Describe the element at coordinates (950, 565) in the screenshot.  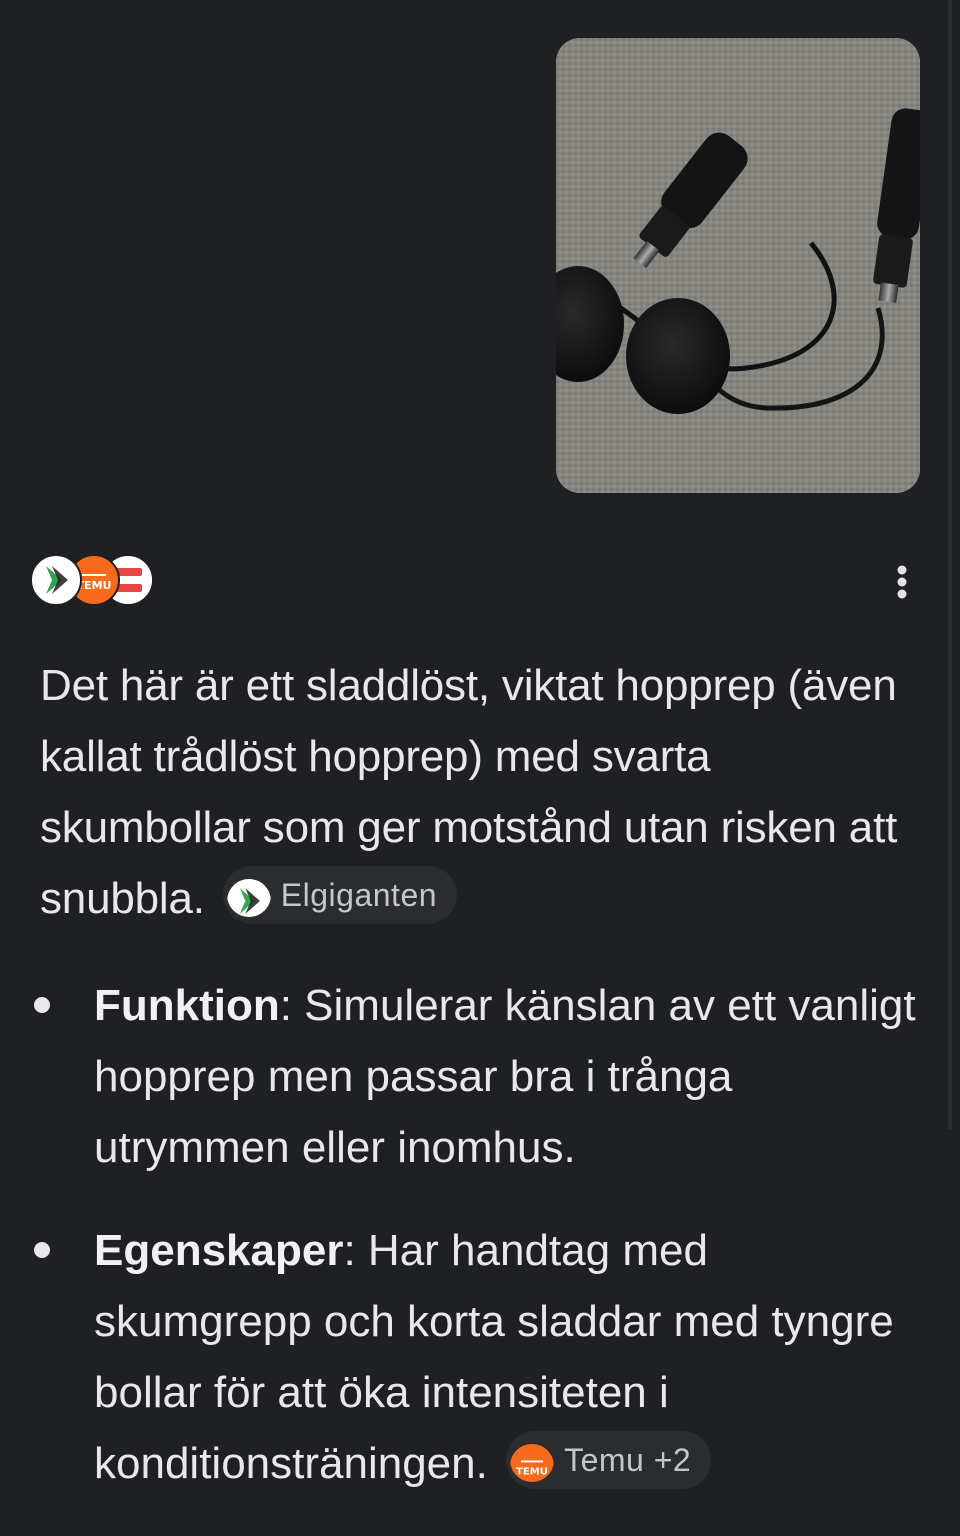
I see `scrollbar` at that location.